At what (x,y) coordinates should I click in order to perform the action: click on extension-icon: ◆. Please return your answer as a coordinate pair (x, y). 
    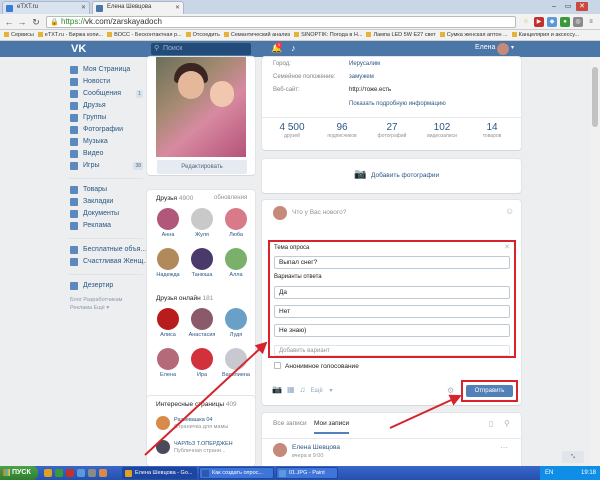
    Looking at the image, I should click on (552, 22).